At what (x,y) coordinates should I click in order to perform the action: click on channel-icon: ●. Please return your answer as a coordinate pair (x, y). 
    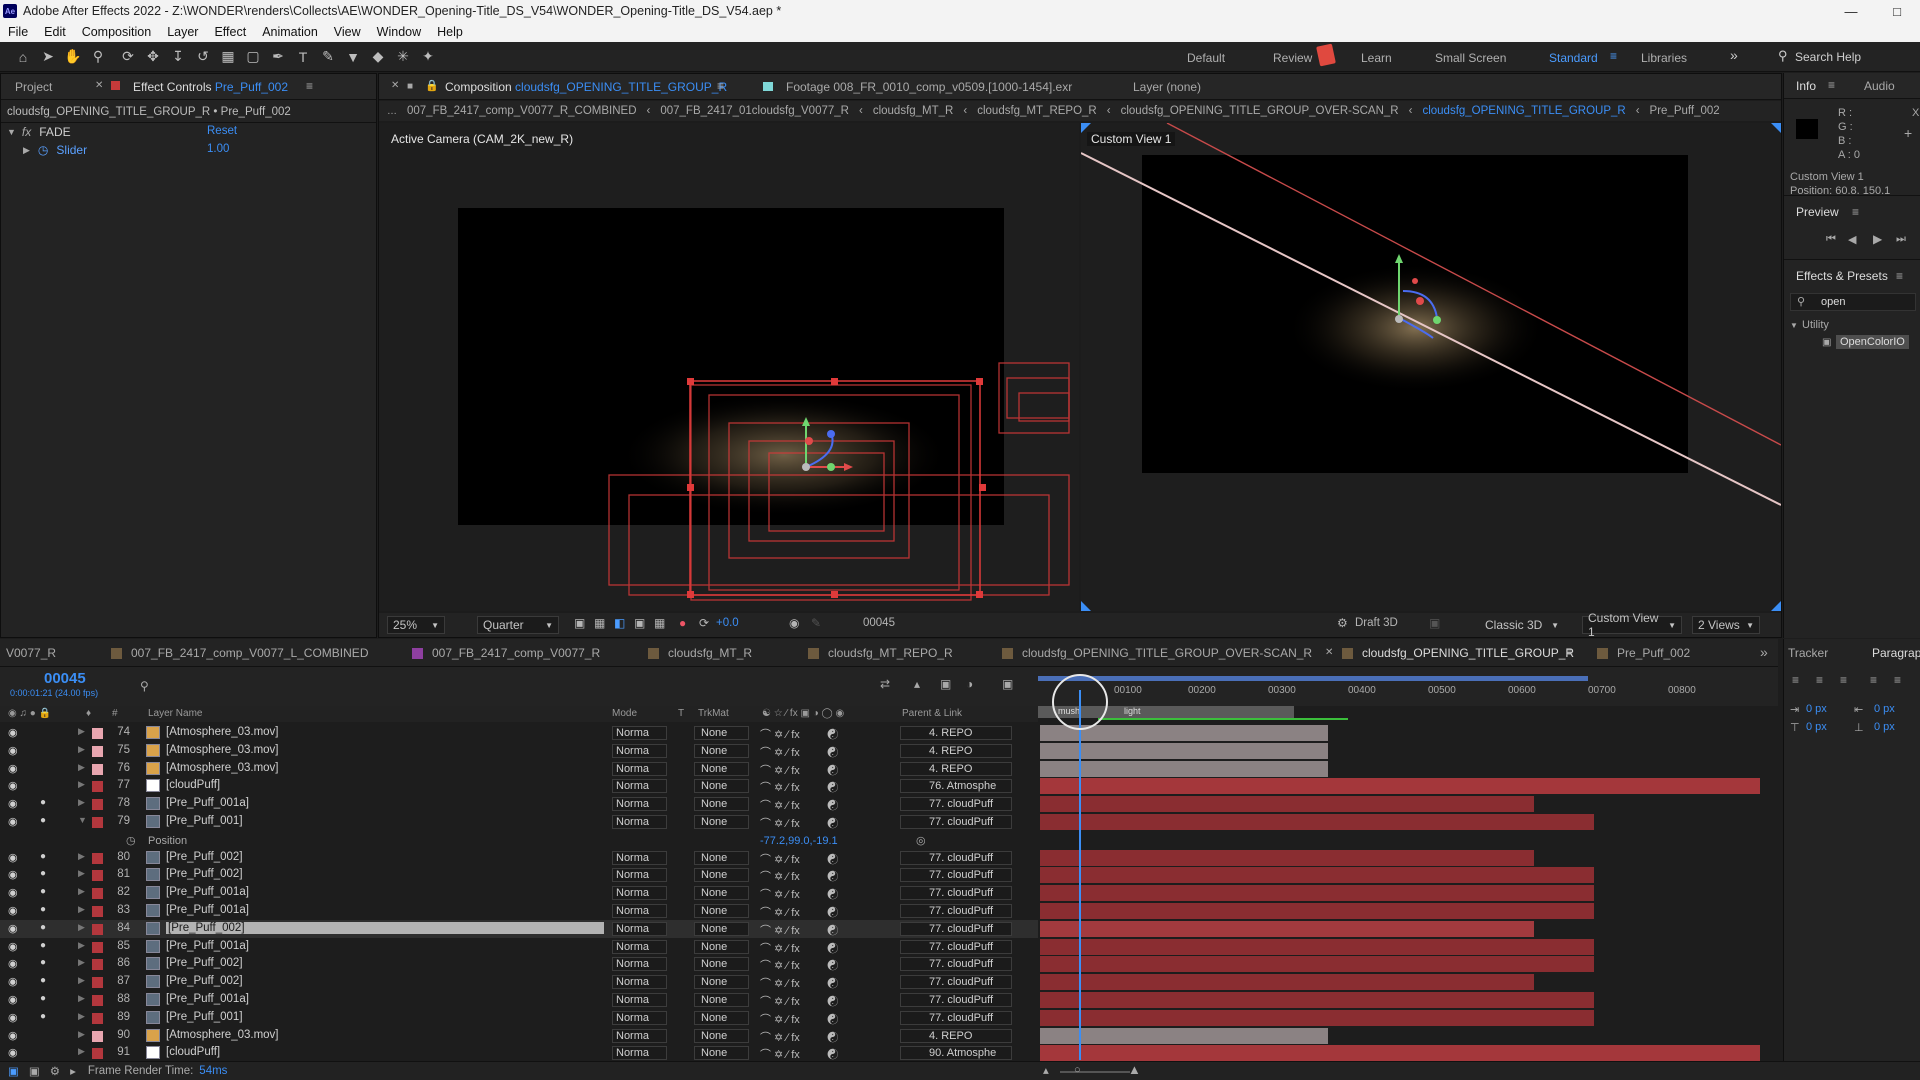
    Looking at the image, I should click on (682, 623).